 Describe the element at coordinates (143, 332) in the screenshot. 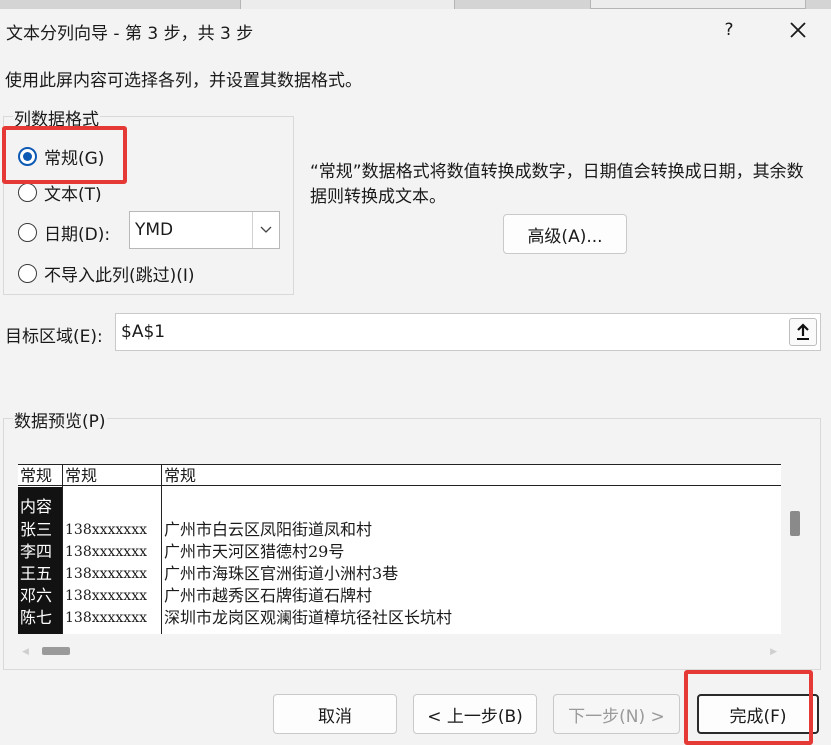

I see `destination-value: $A$1` at that location.